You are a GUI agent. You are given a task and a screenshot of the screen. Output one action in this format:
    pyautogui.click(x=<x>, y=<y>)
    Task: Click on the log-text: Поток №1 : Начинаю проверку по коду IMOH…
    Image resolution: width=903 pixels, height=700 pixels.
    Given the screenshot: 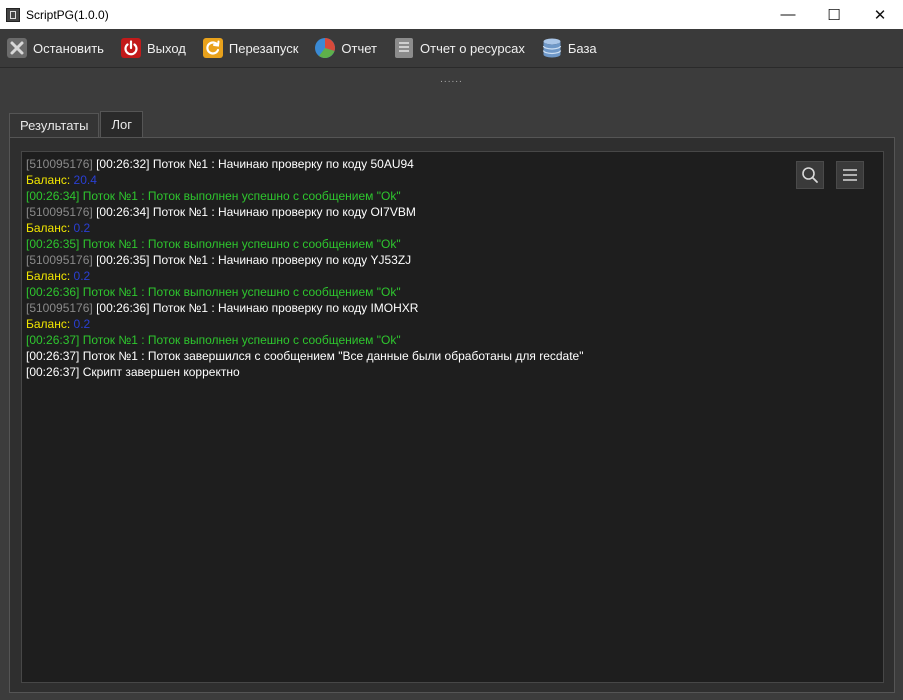 What is the action you would take?
    pyautogui.click(x=285, y=308)
    